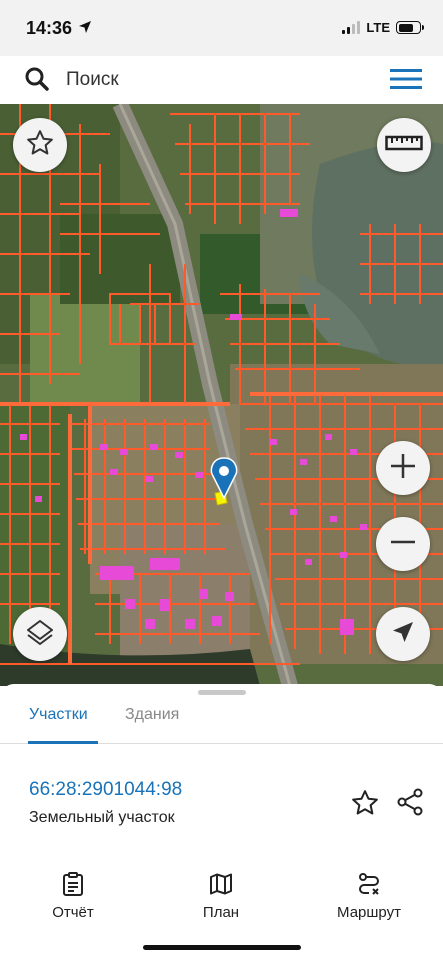  I want to click on status-time: 14:36, so click(49, 28).